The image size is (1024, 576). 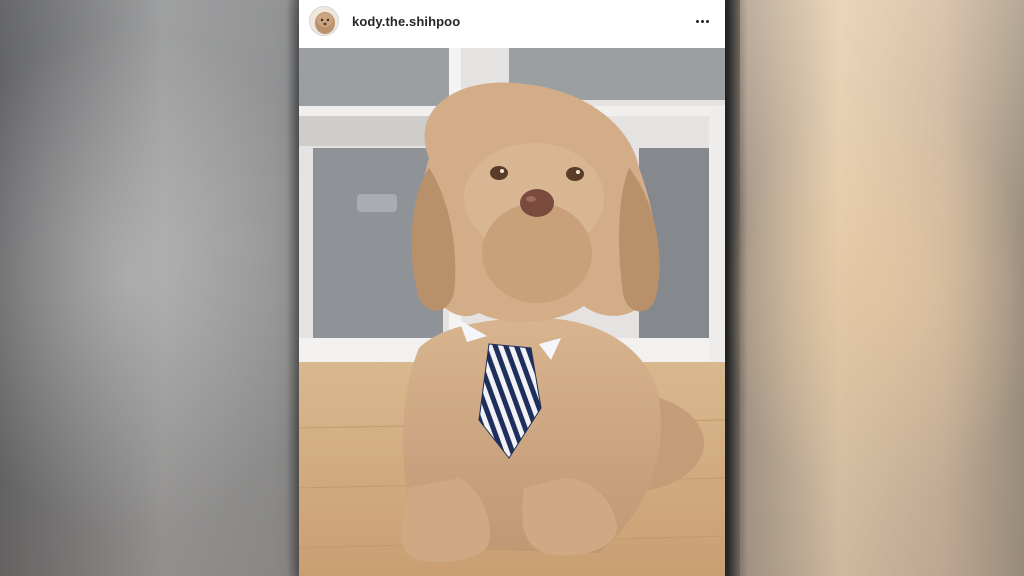 I want to click on username: kody.the.shihpoo, so click(x=406, y=21).